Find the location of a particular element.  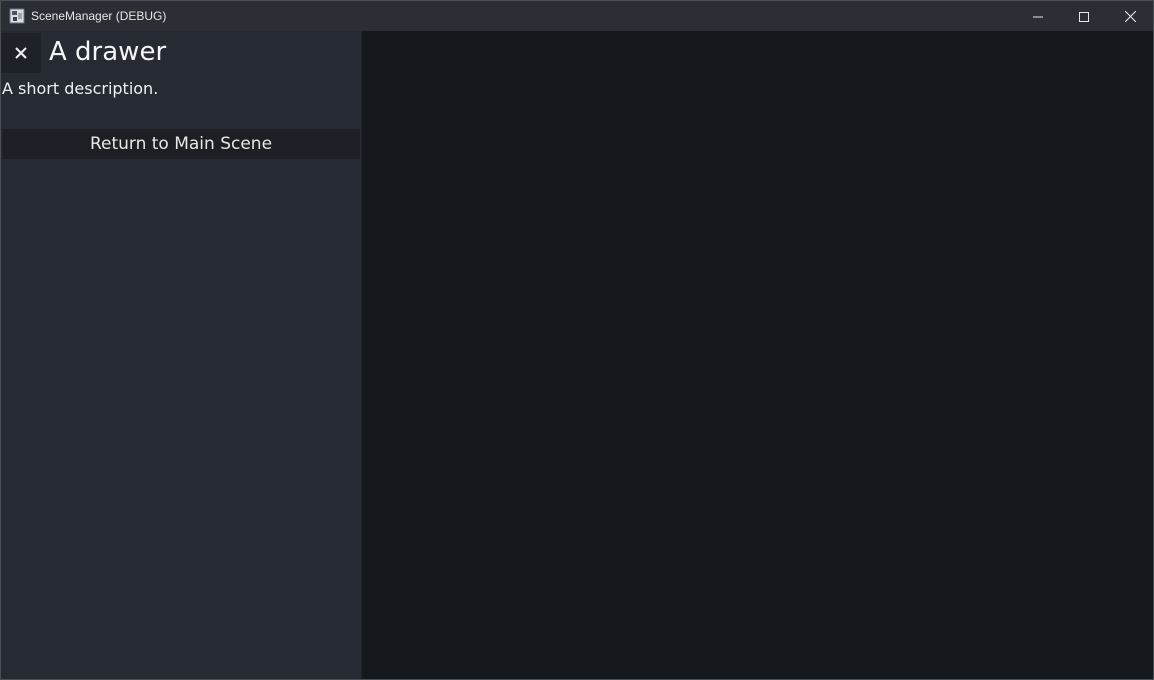

maximize-icon is located at coordinates (1084, 16).